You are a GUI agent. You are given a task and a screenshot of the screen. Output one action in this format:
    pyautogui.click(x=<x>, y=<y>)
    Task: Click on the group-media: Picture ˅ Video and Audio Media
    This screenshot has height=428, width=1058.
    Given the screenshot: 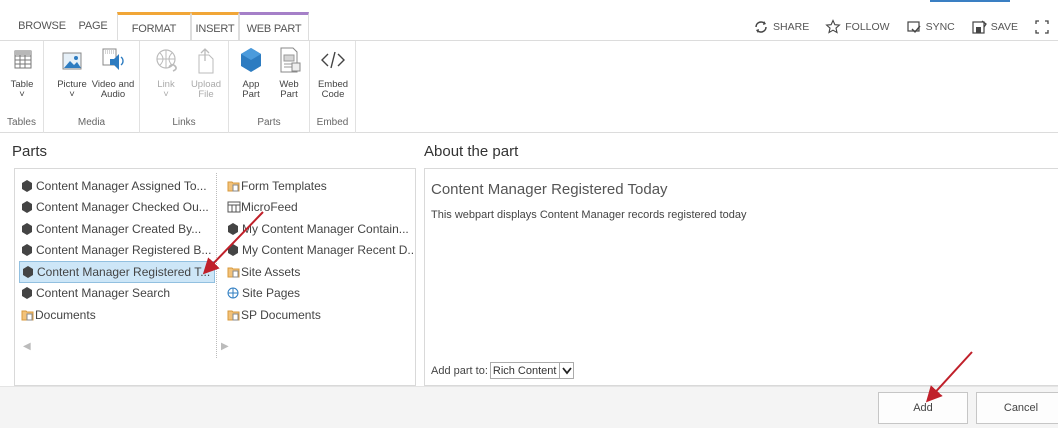 What is the action you would take?
    pyautogui.click(x=92, y=87)
    